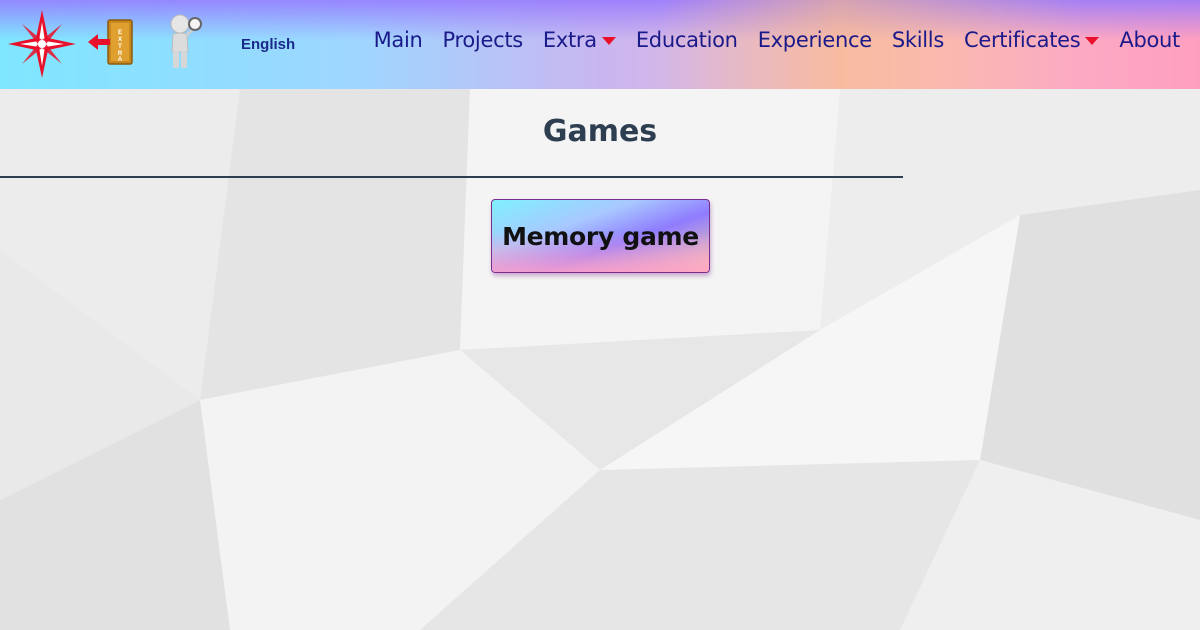  What do you see at coordinates (120, 60) in the screenshot?
I see `svg-text: A` at bounding box center [120, 60].